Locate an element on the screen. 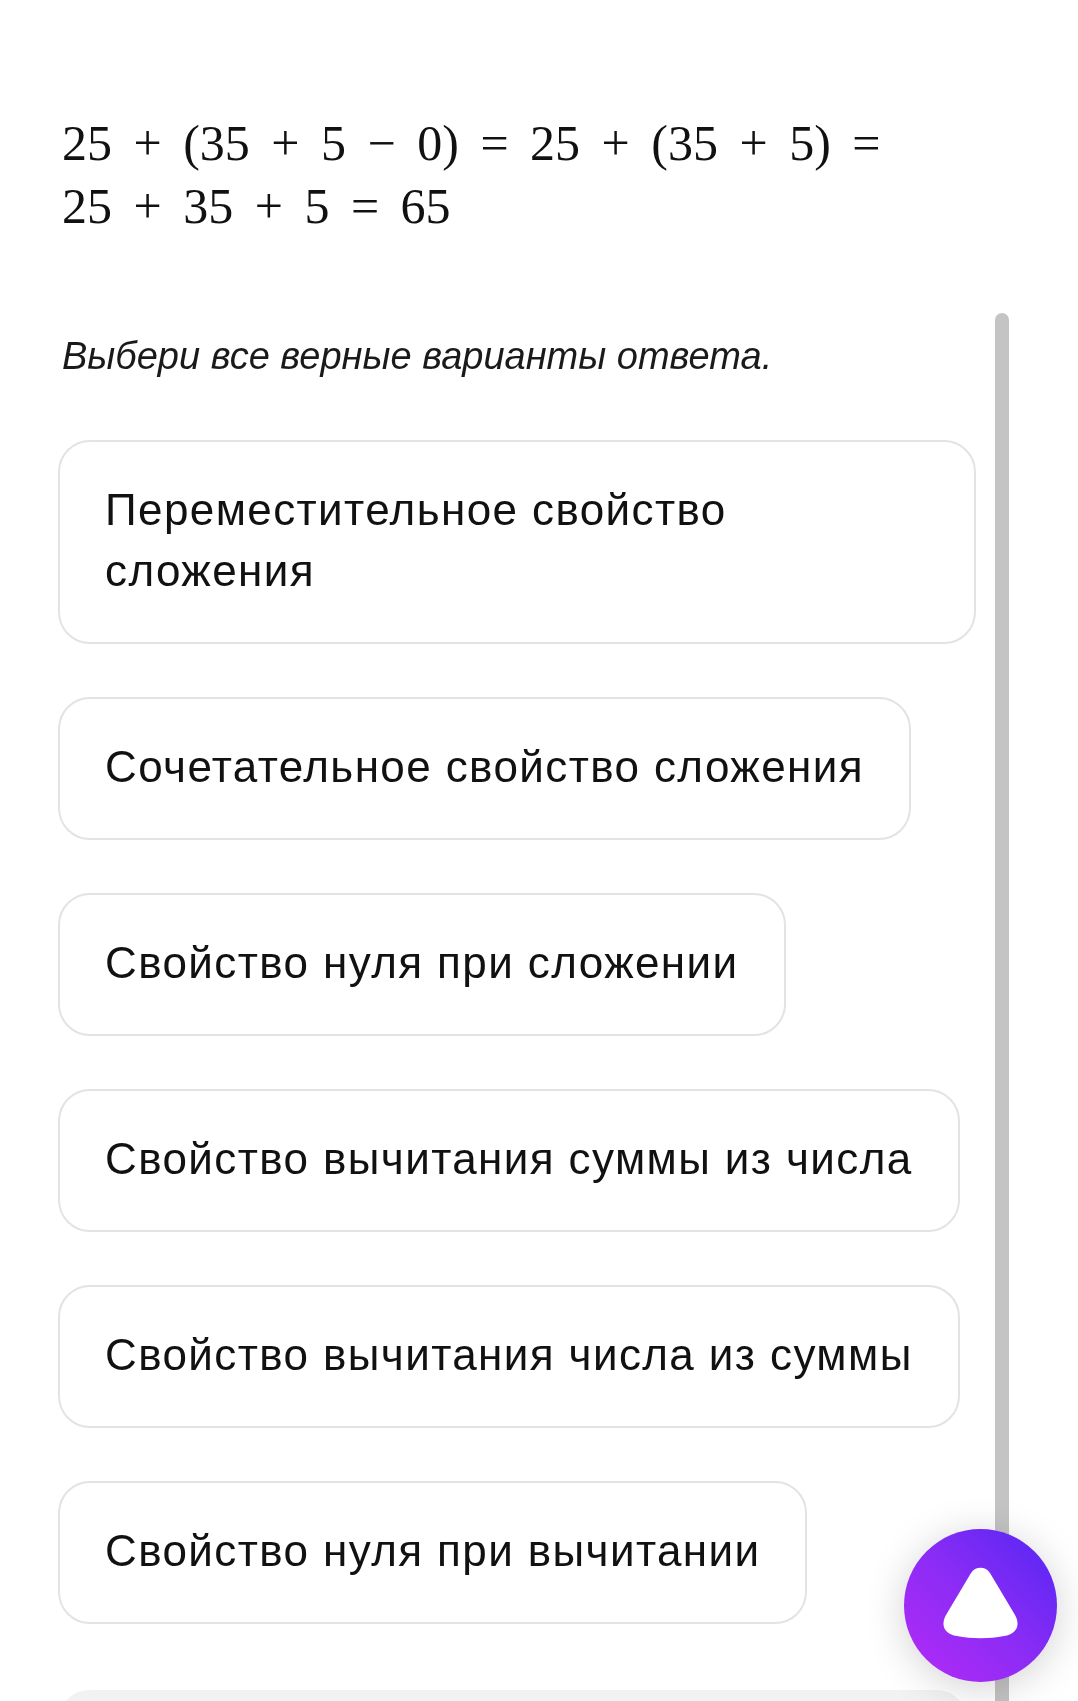  math-expression: 25 + 35 + 5 = 65 is located at coordinates (256, 206).